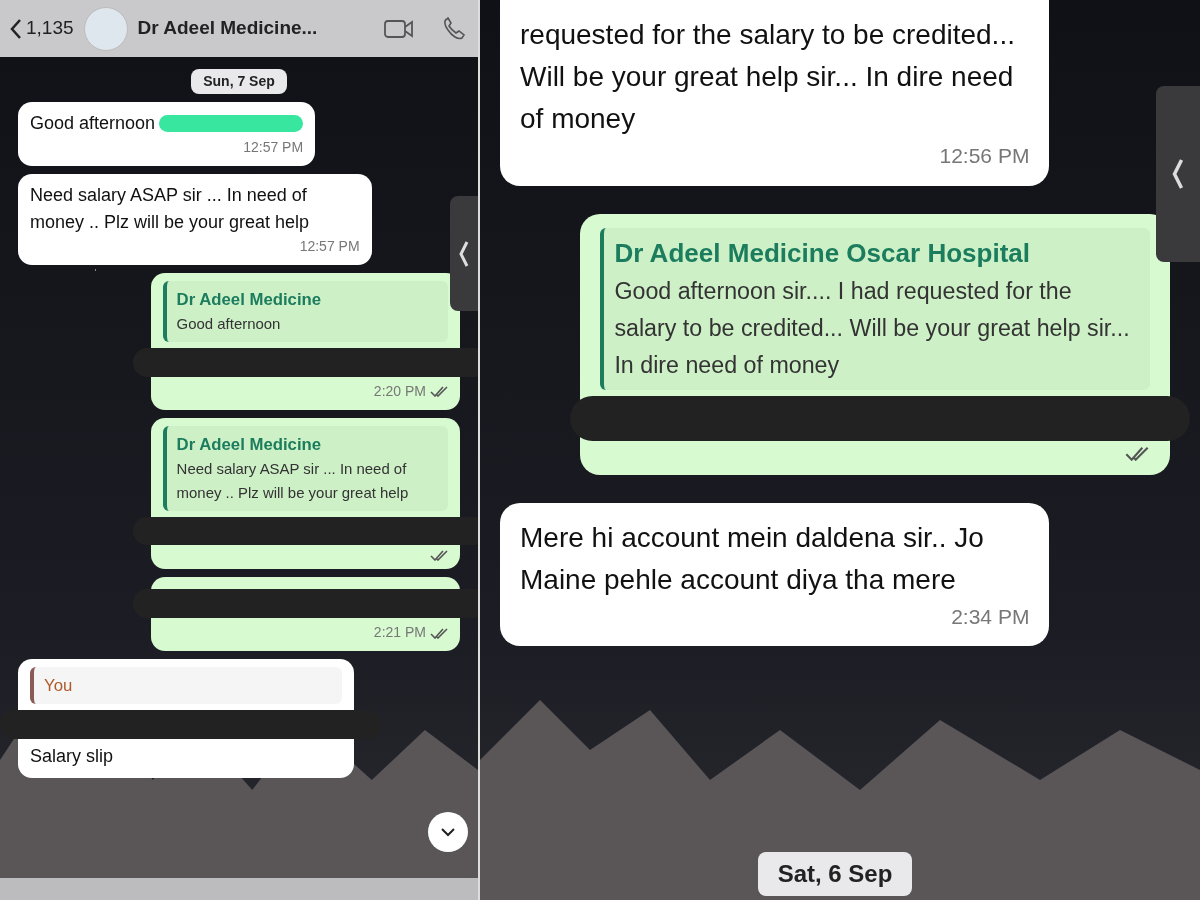 This screenshot has width=1200, height=900. I want to click on phone-call-icon, so click(455, 28).